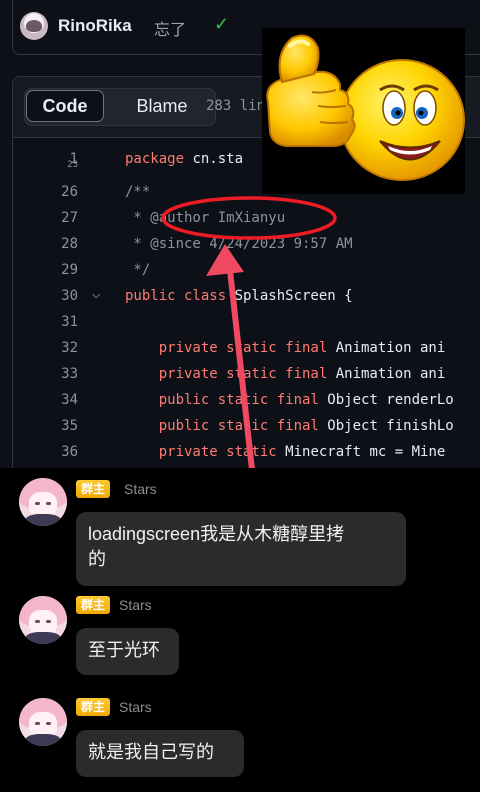 The height and width of the screenshot is (792, 480). What do you see at coordinates (390, 400) in the screenshot?
I see `code-token: Object renderLo` at bounding box center [390, 400].